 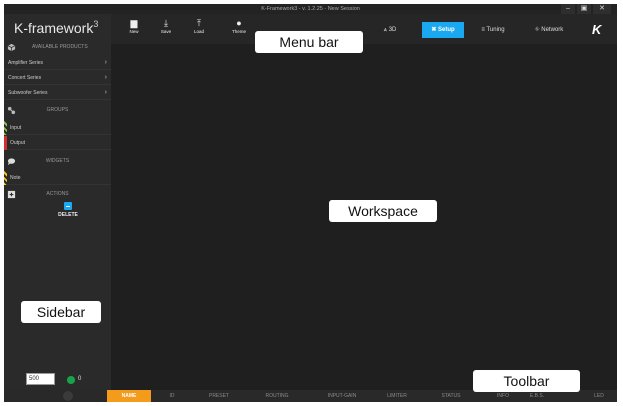 What do you see at coordinates (57, 128) in the screenshot?
I see `group-item-input: Input` at bounding box center [57, 128].